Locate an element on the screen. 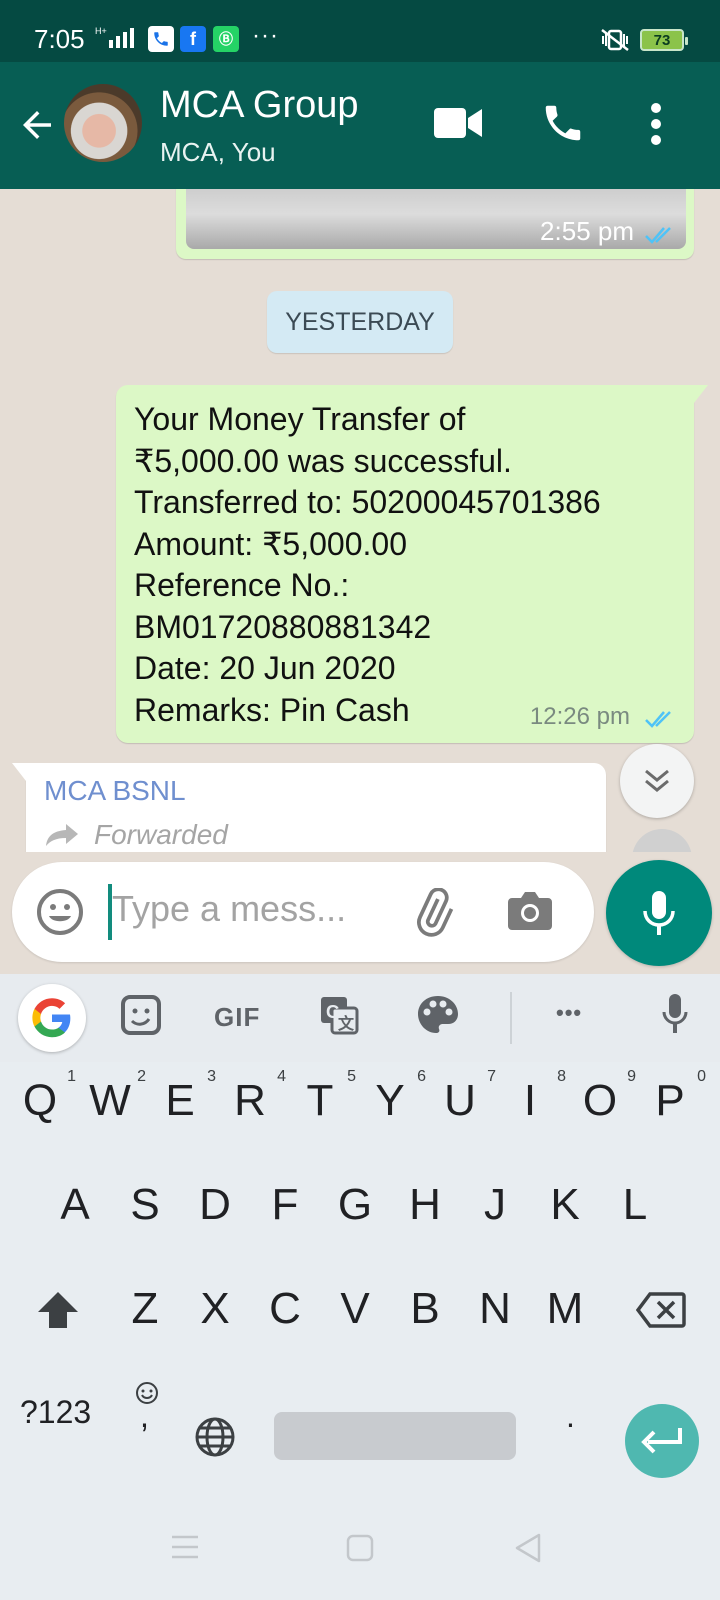  comma-key: , is located at coordinates (144, 1416).